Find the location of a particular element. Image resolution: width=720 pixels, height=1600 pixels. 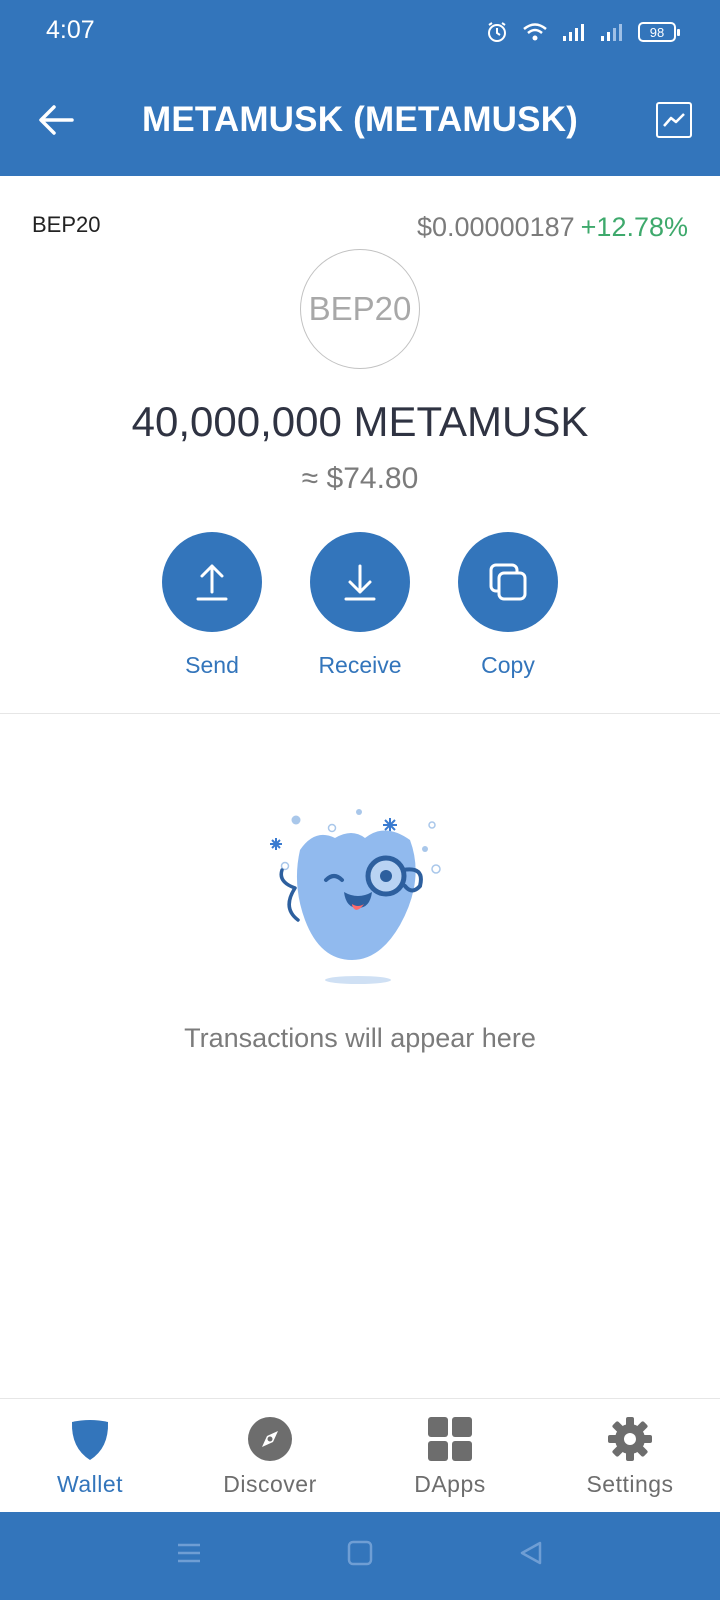

copy-icon is located at coordinates (508, 582).